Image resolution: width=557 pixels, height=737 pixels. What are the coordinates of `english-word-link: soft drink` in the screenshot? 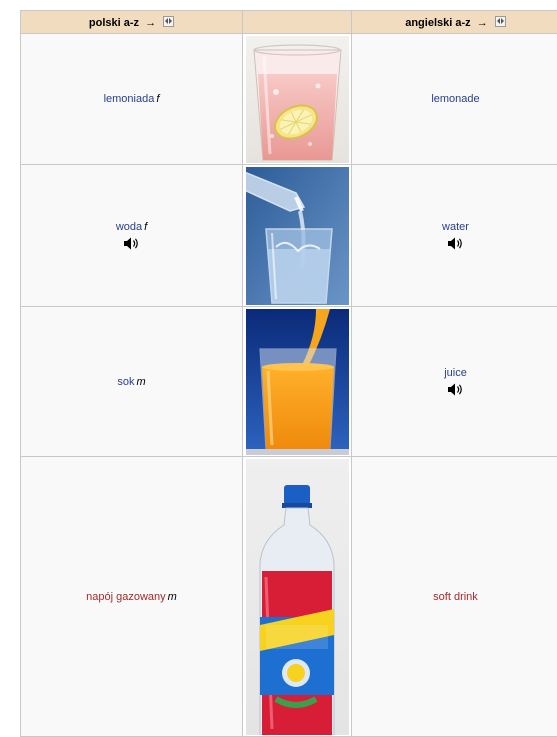 It's located at (455, 597).